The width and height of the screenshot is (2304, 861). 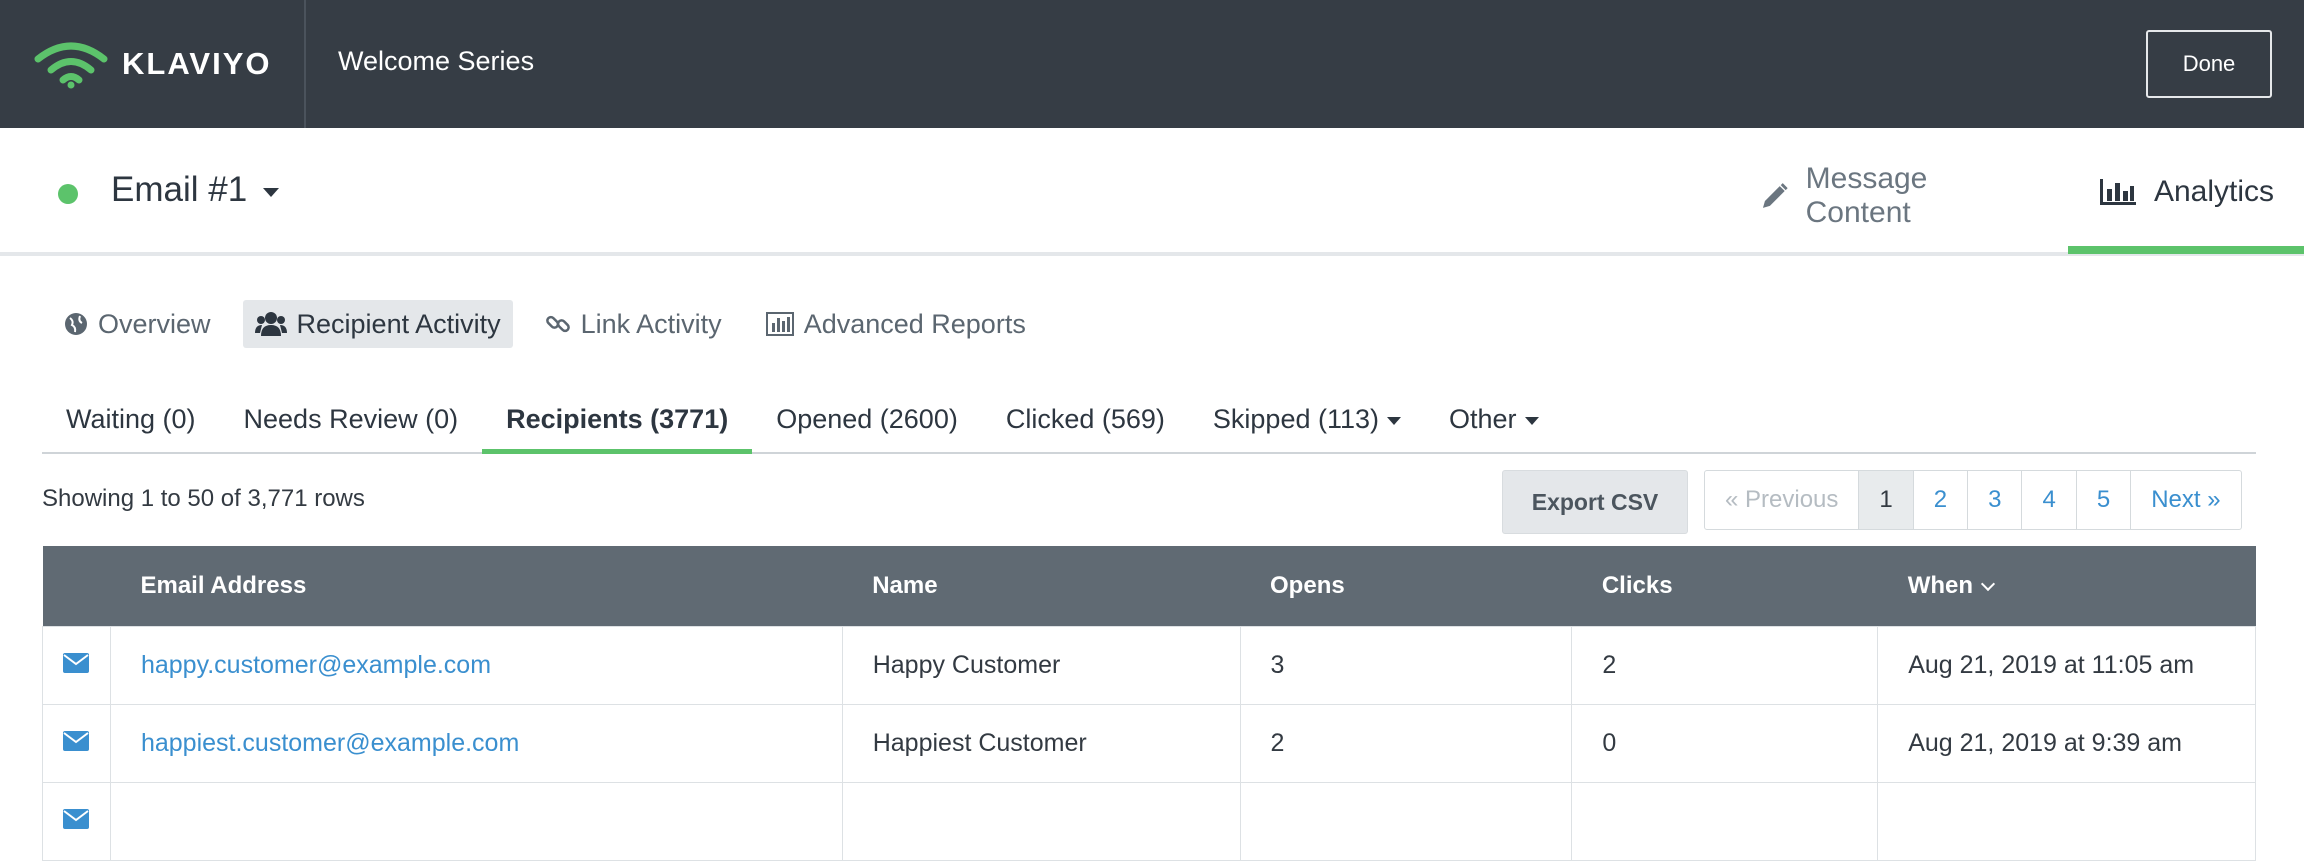 What do you see at coordinates (2209, 64) in the screenshot?
I see `done-button: Done` at bounding box center [2209, 64].